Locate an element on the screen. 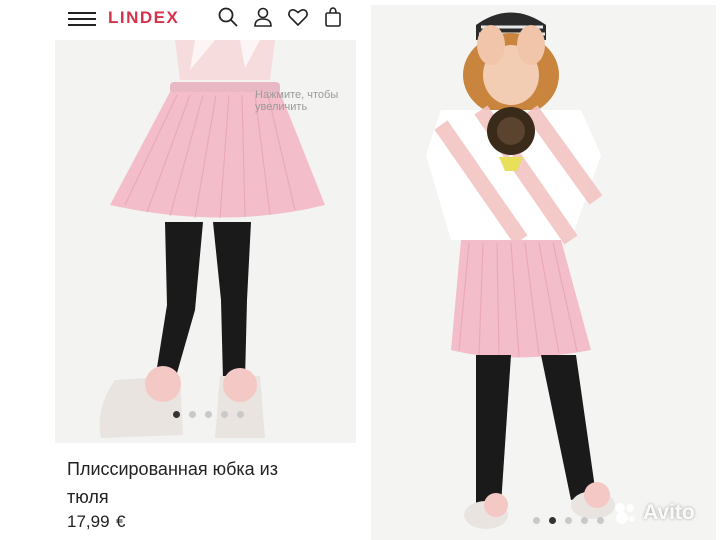 This screenshot has height=540, width=720. zoom-hint-text: Нажмите, чтобы увеличить is located at coordinates (297, 101).